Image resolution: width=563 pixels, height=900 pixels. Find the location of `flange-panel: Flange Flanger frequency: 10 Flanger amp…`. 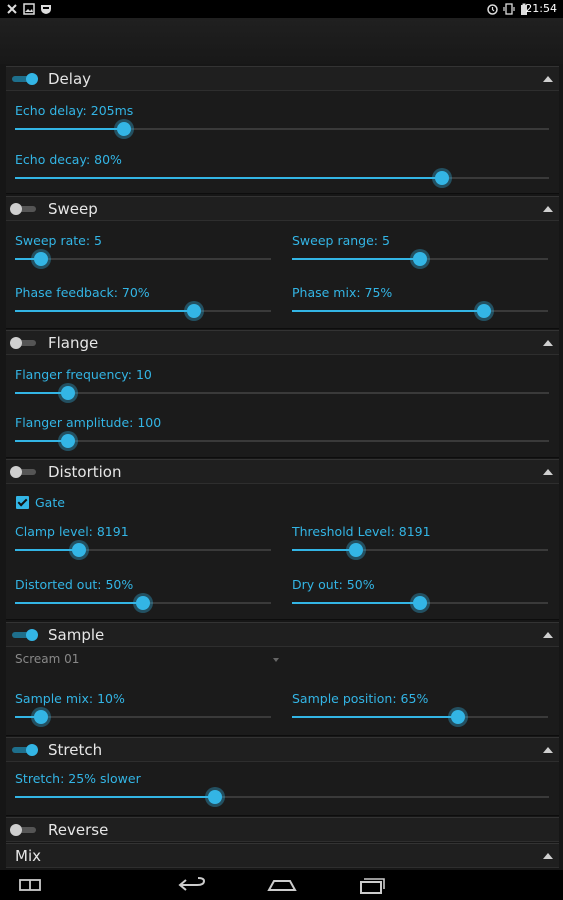

flange-panel: Flange Flanger frequency: 10 Flanger amp… is located at coordinates (282, 394).